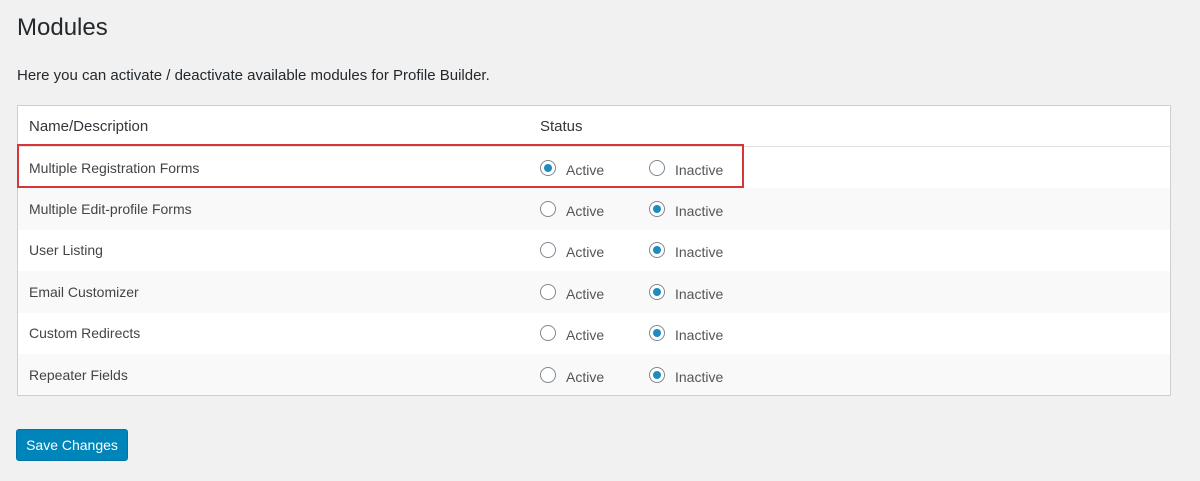 This screenshot has height=481, width=1200. Describe the element at coordinates (84, 291) in the screenshot. I see `module-name: Email Customizer` at that location.